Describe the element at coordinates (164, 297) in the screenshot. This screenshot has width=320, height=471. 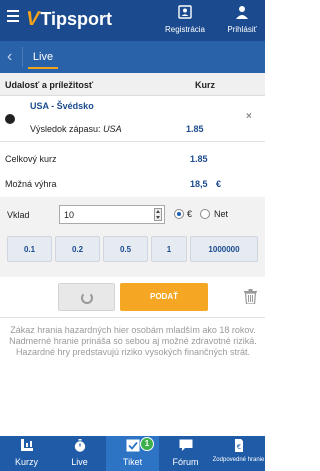
I see `submit-button: PODAŤ` at that location.